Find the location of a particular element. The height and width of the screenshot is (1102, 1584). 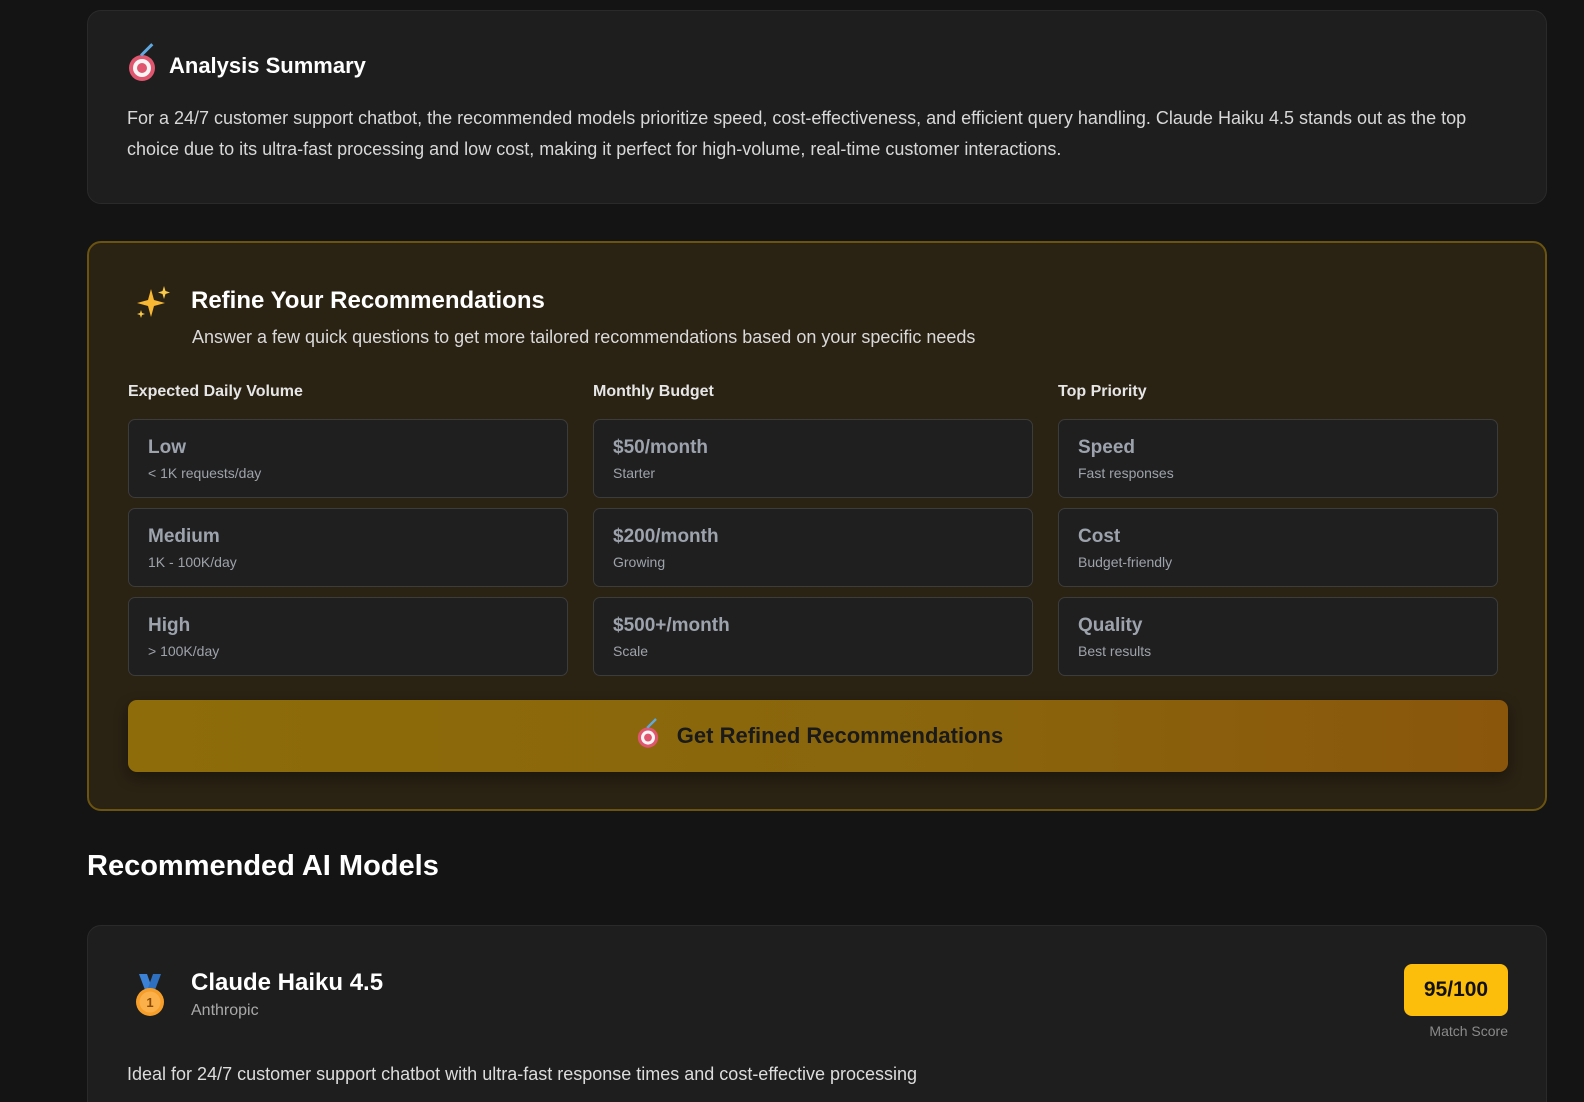

option-budget-200: $200/month Growing is located at coordinates (813, 547).